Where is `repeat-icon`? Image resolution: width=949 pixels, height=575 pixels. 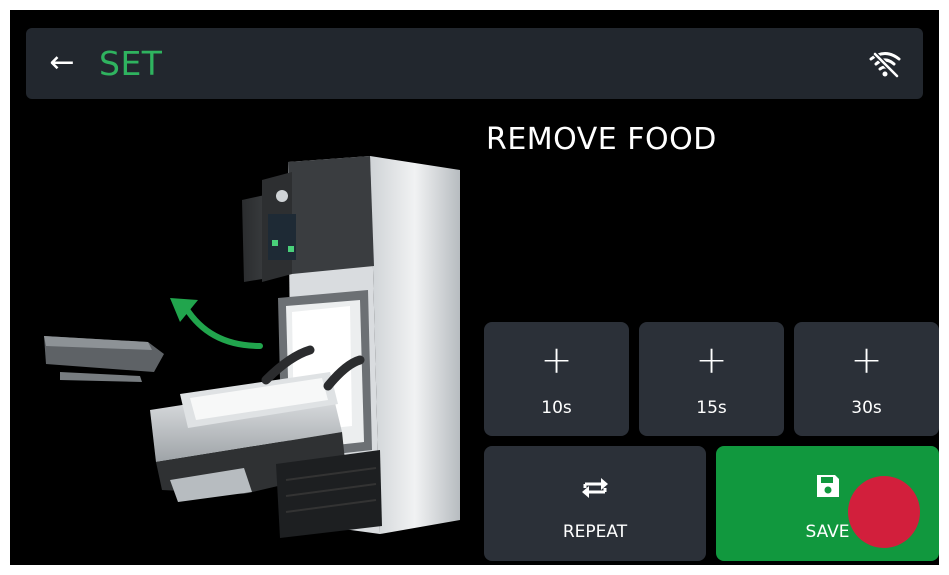 repeat-icon is located at coordinates (595, 488).